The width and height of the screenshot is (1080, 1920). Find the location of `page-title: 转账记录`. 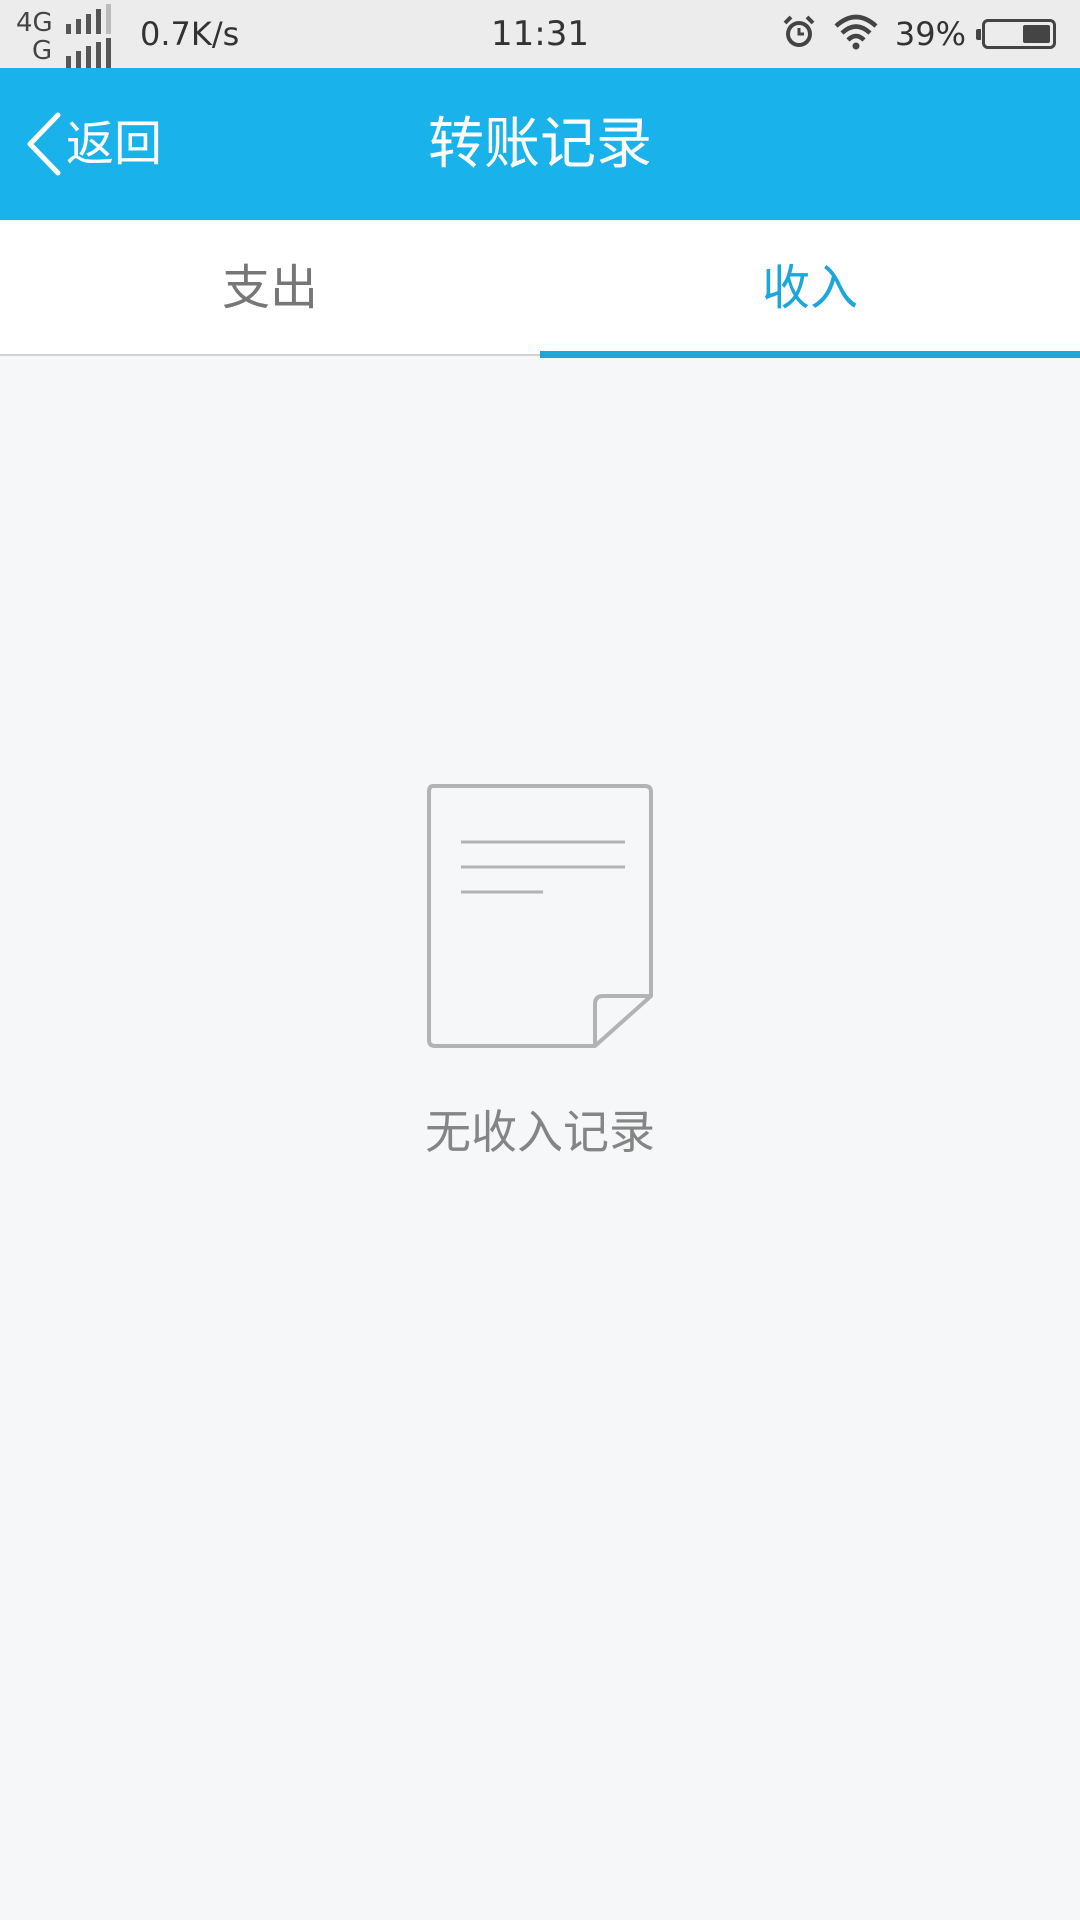

page-title: 转账记录 is located at coordinates (540, 144).